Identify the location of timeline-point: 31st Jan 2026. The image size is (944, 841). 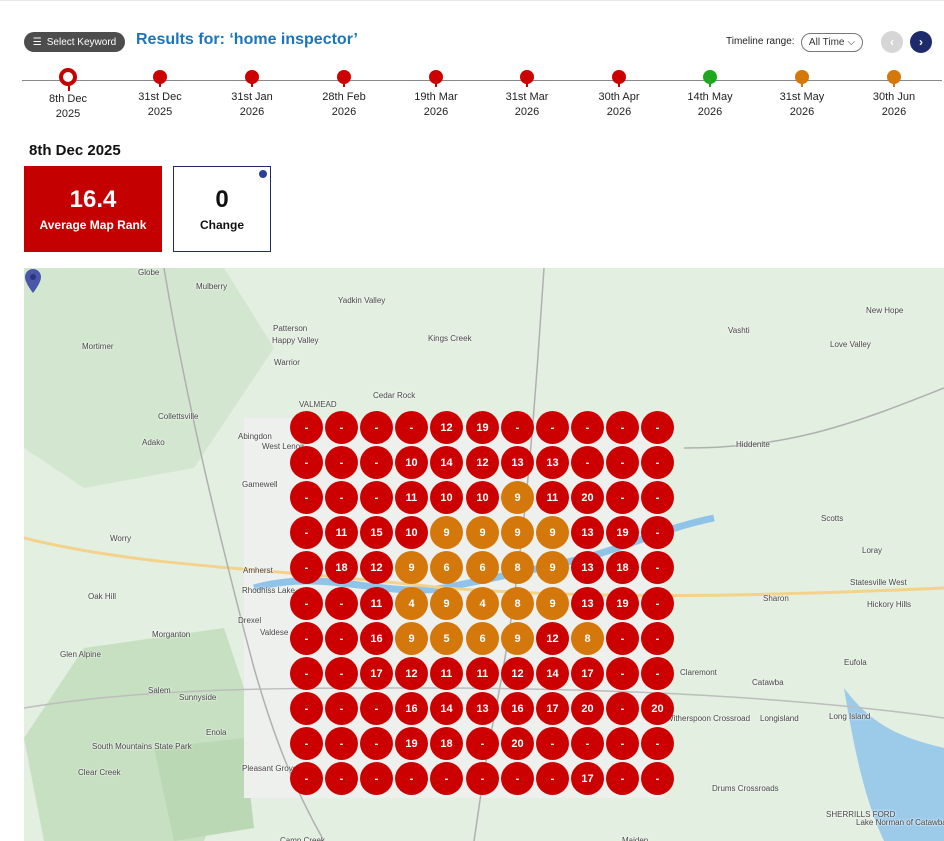
(252, 95).